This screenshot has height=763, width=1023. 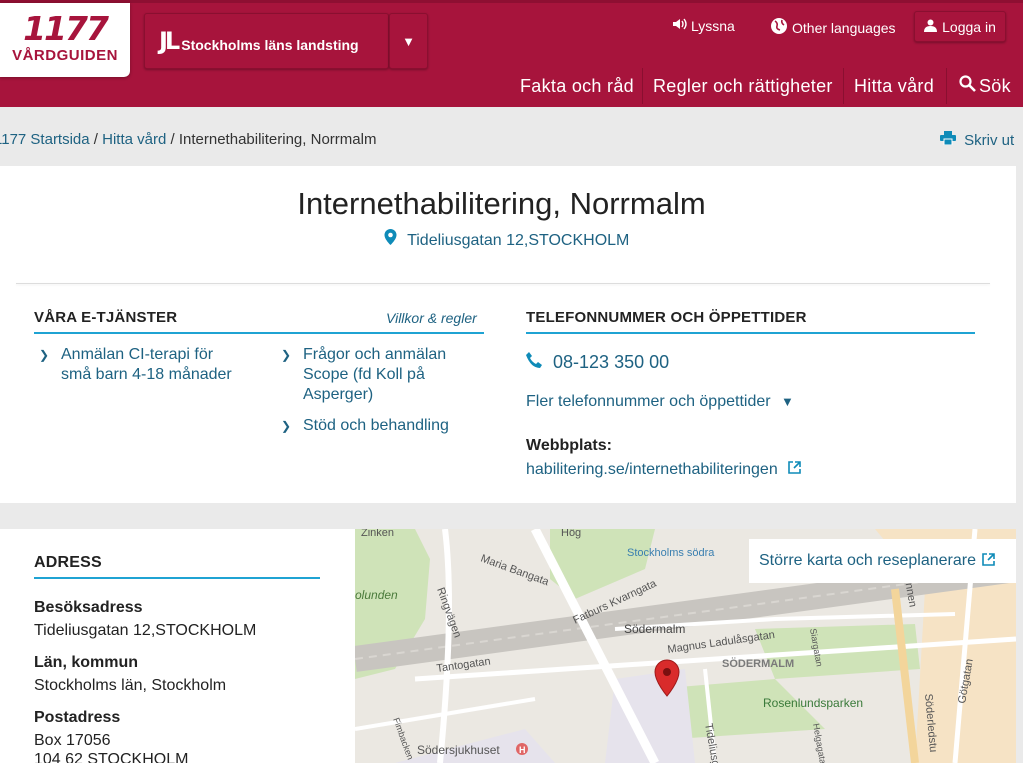 What do you see at coordinates (338, 394) in the screenshot?
I see `eservice-label: Asperger)` at bounding box center [338, 394].